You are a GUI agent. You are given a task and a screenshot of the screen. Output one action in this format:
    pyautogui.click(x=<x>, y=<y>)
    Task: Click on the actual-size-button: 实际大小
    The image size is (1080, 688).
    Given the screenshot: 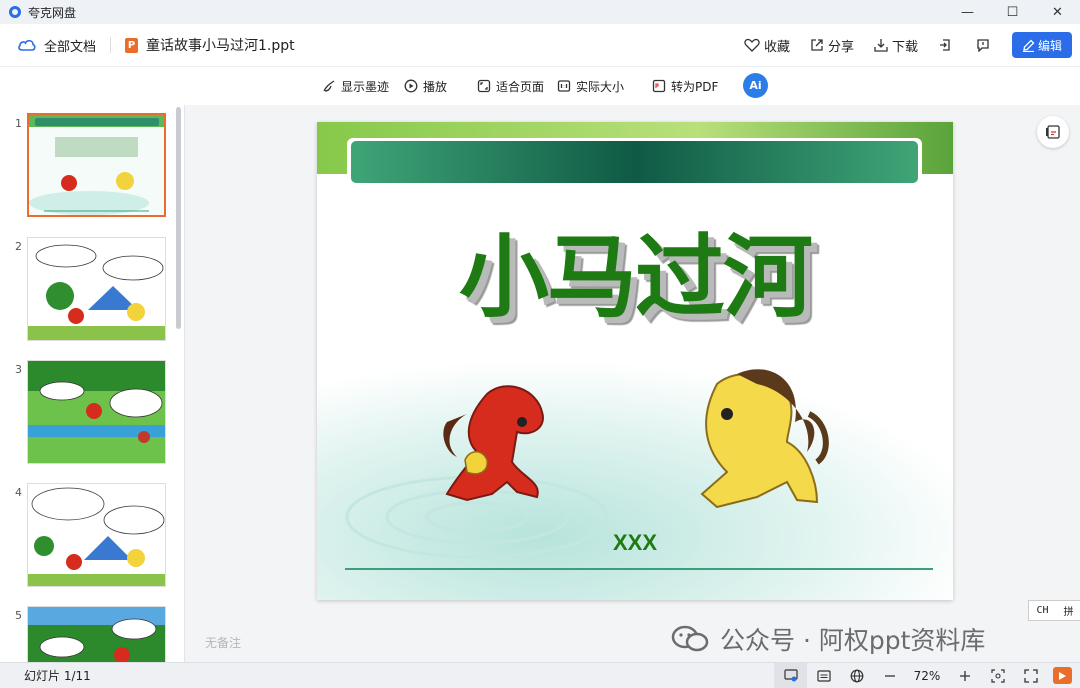 What is the action you would take?
    pyautogui.click(x=590, y=86)
    